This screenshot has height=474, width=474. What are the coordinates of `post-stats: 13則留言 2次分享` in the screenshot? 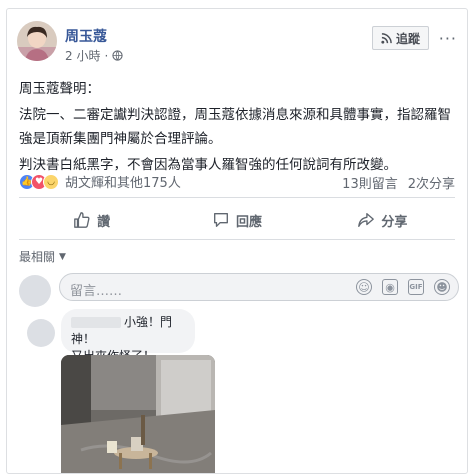 It's located at (398, 182).